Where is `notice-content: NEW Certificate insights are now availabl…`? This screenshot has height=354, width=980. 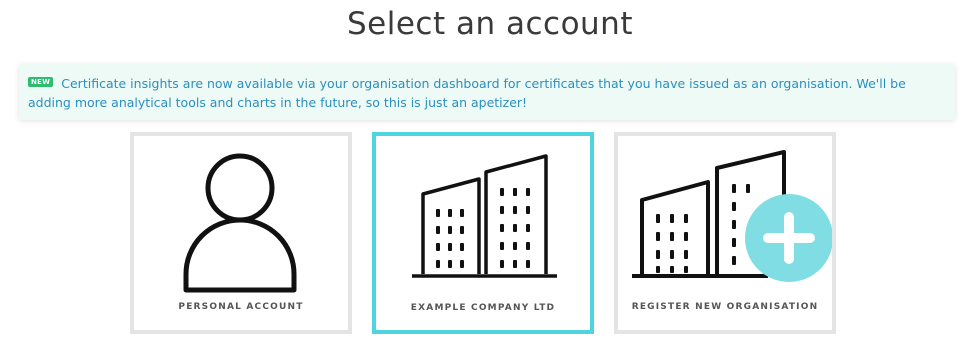 notice-content: NEW Certificate insights are now availabl… is located at coordinates (482, 93).